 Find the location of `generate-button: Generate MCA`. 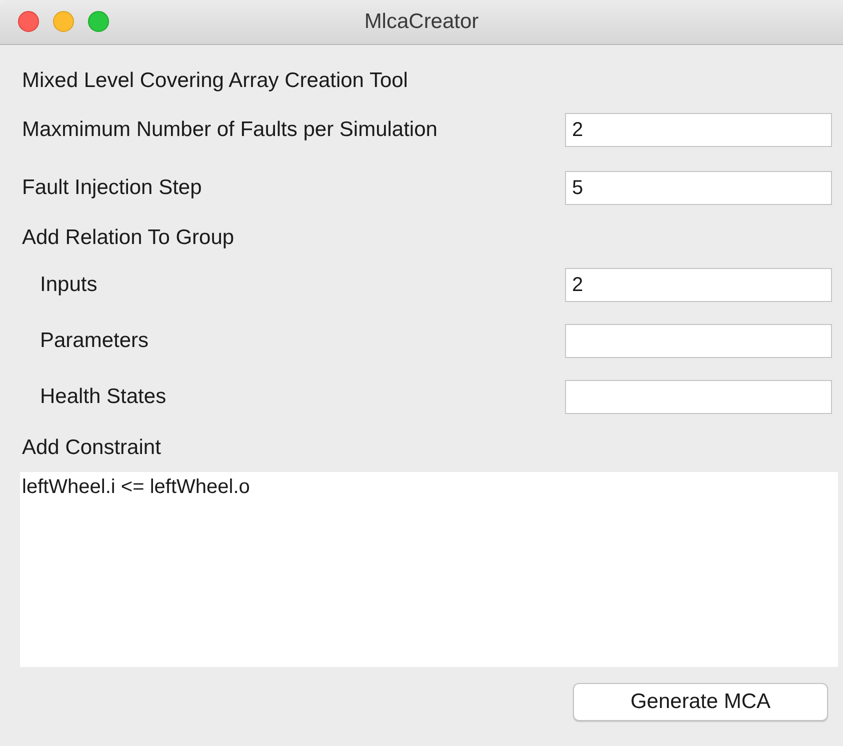

generate-button: Generate MCA is located at coordinates (700, 702).